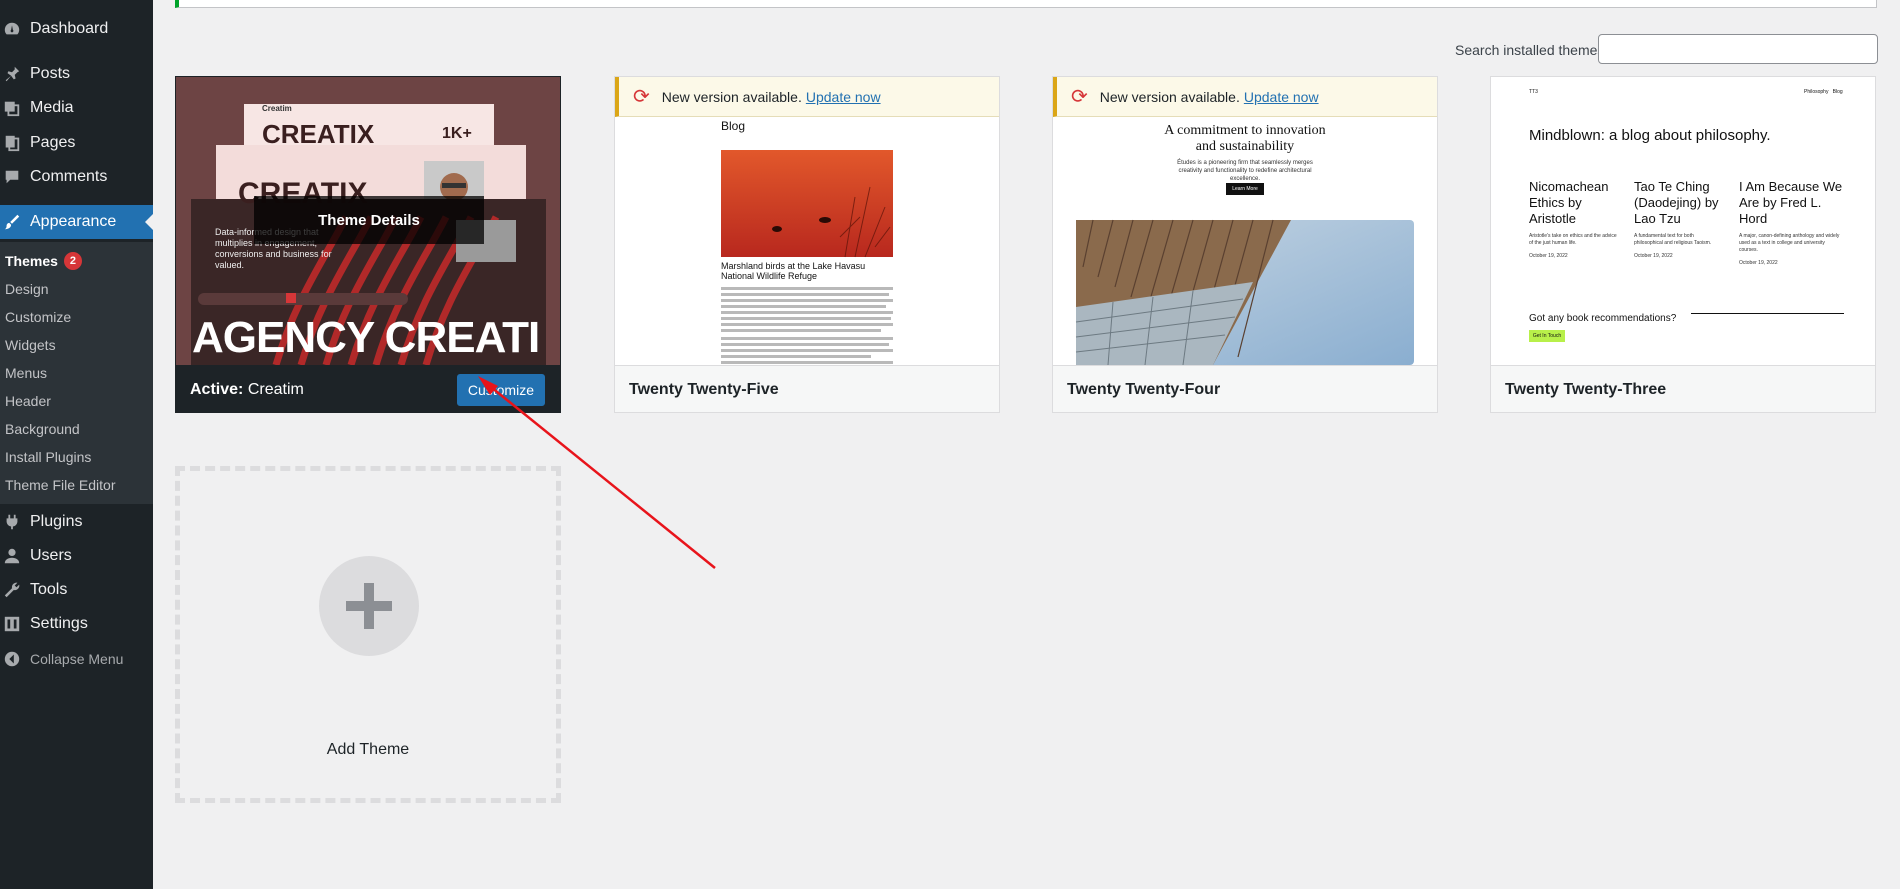 The image size is (1900, 889). I want to click on theme-card-twenty-twenty-five: ⟳ New version available. Update now Blog, so click(807, 244).